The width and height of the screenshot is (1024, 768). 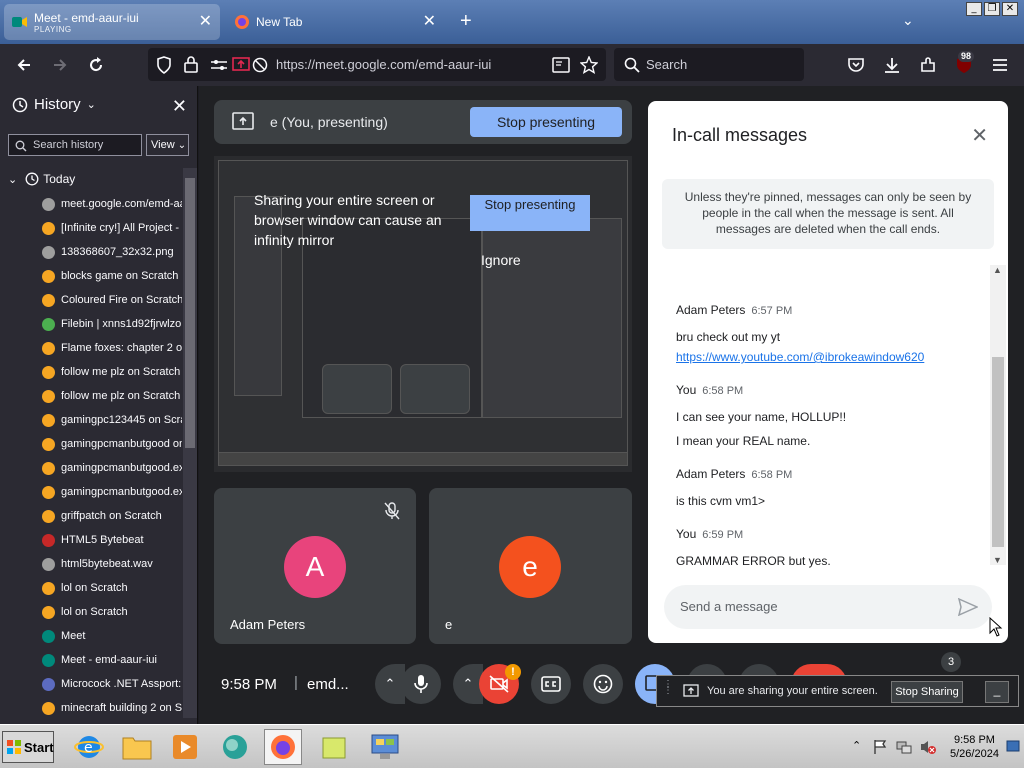 What do you see at coordinates (709, 64) in the screenshot?
I see `search-bar: Search` at bounding box center [709, 64].